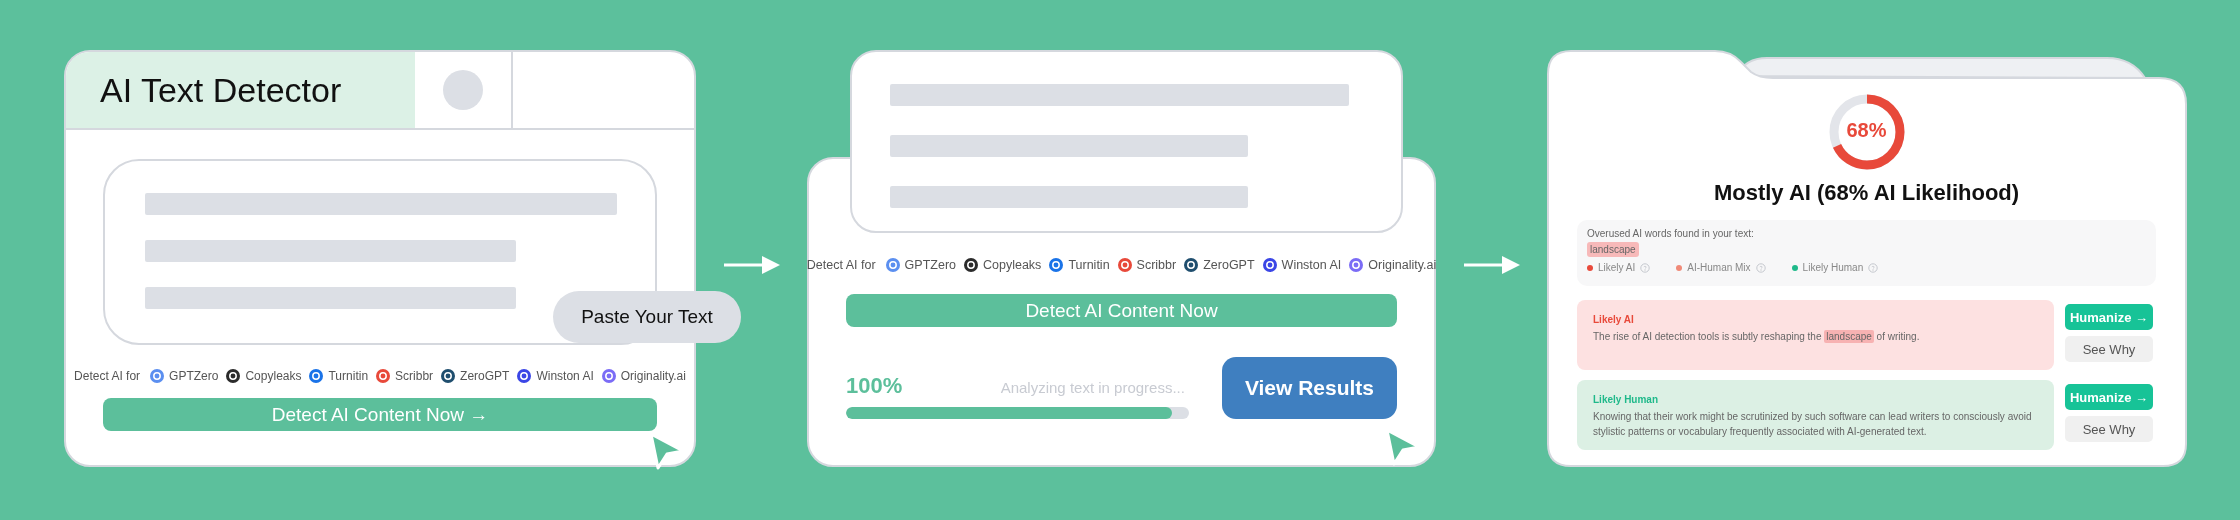 The width and height of the screenshot is (2240, 520). What do you see at coordinates (1866, 193) in the screenshot?
I see `verdict-title: Mostly AI (68% AI Likelihood)` at bounding box center [1866, 193].